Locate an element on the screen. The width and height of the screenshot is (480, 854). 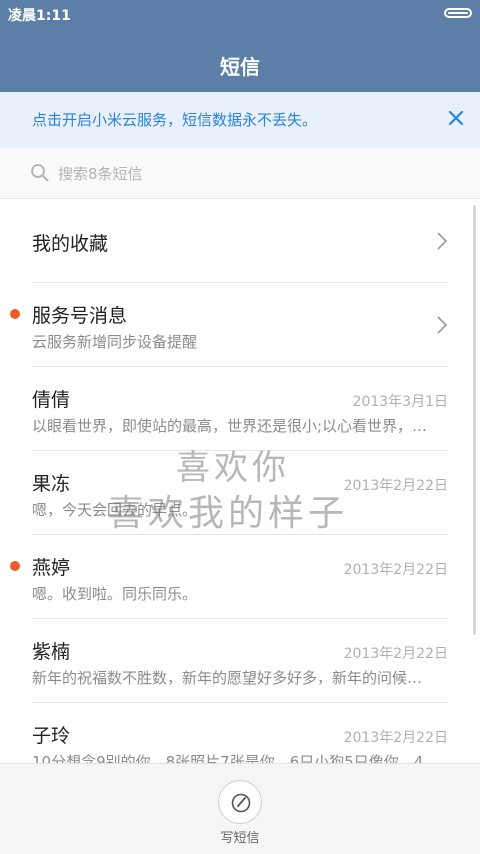
compose-icon is located at coordinates (241, 803).